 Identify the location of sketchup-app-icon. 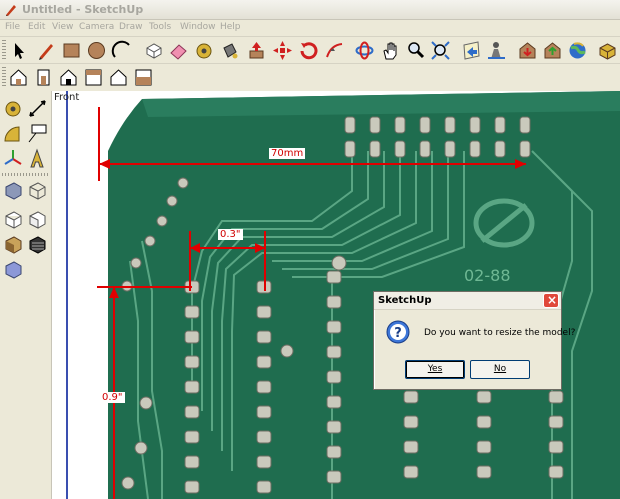
(11, 10).